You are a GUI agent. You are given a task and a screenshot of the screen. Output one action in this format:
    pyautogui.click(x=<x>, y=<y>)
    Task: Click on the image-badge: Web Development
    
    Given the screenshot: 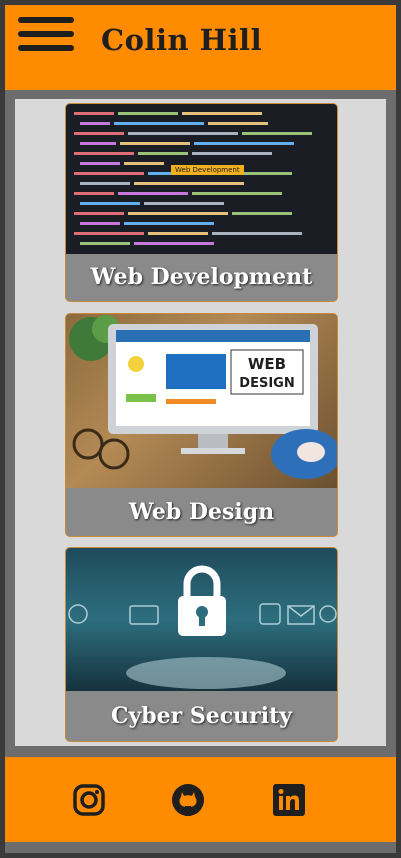 What is the action you would take?
    pyautogui.click(x=207, y=170)
    